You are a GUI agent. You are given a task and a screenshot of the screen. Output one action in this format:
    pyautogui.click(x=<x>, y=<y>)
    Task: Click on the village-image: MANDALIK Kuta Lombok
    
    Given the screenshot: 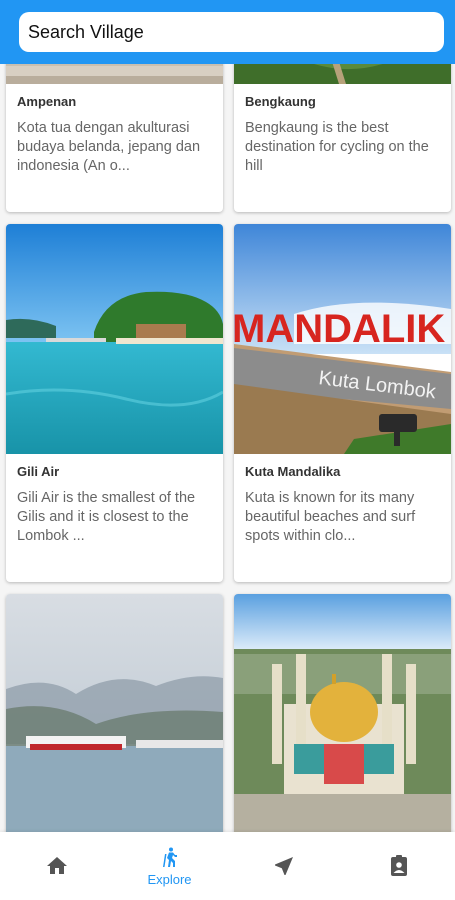 What is the action you would take?
    pyautogui.click(x=342, y=339)
    